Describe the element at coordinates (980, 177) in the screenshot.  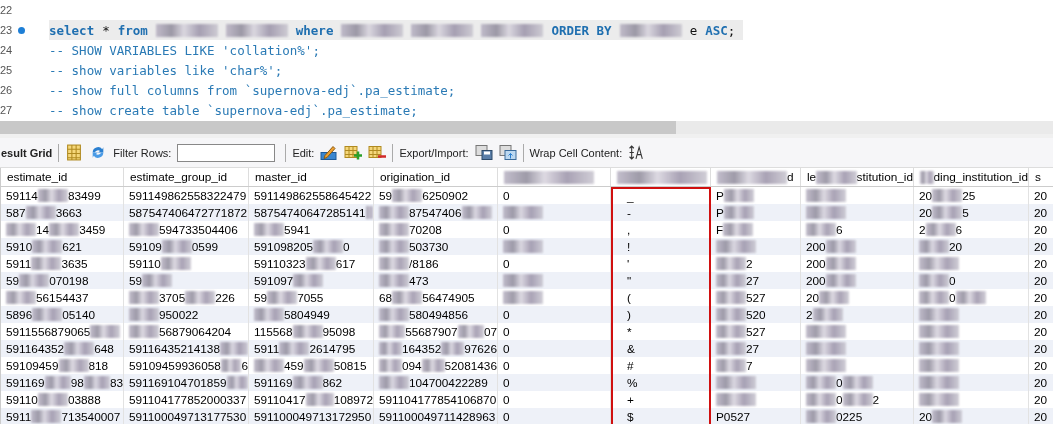
I see `header-text: ding_institution_id` at that location.